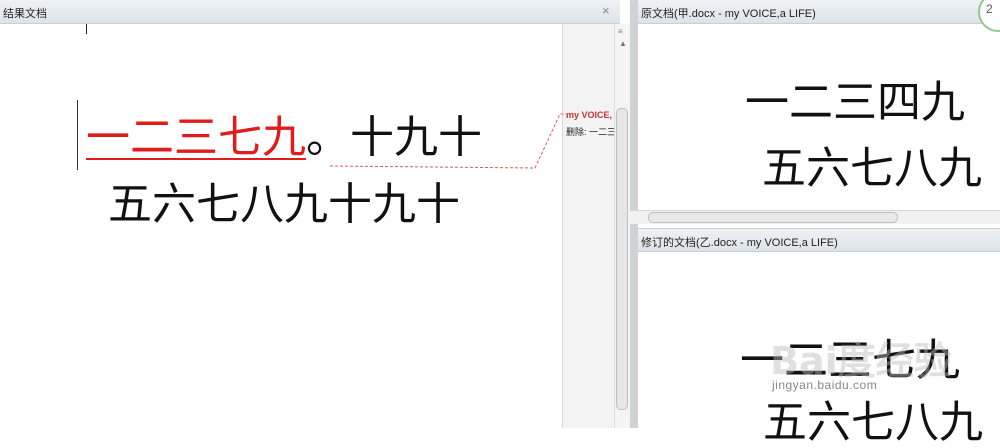  I want to click on change-bar, so click(77, 135).